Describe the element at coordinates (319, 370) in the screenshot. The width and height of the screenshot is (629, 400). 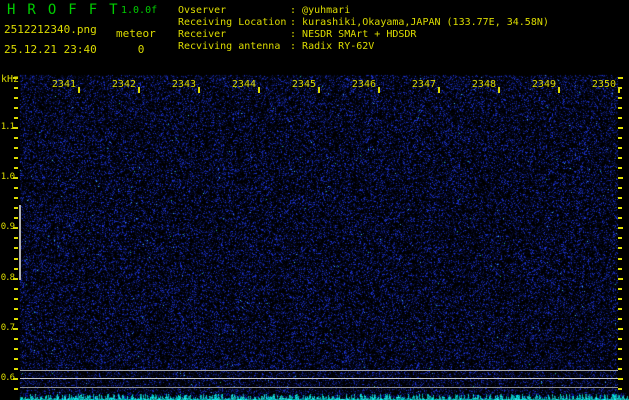
I see `carrier-line-0.62khz` at that location.